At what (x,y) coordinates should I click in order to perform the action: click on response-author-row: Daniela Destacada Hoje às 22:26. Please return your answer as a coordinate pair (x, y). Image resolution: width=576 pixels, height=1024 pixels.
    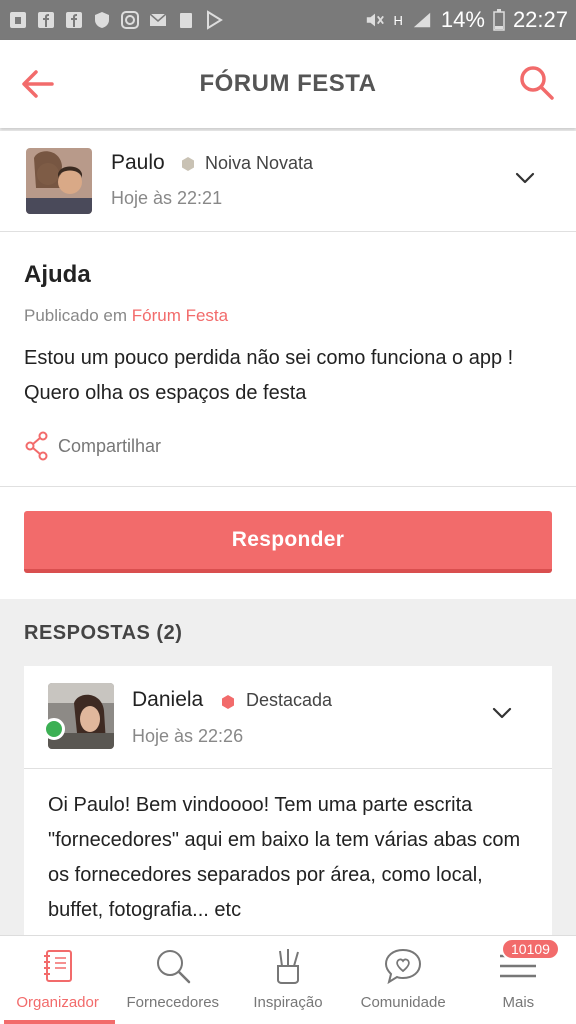
    Looking at the image, I should click on (288, 717).